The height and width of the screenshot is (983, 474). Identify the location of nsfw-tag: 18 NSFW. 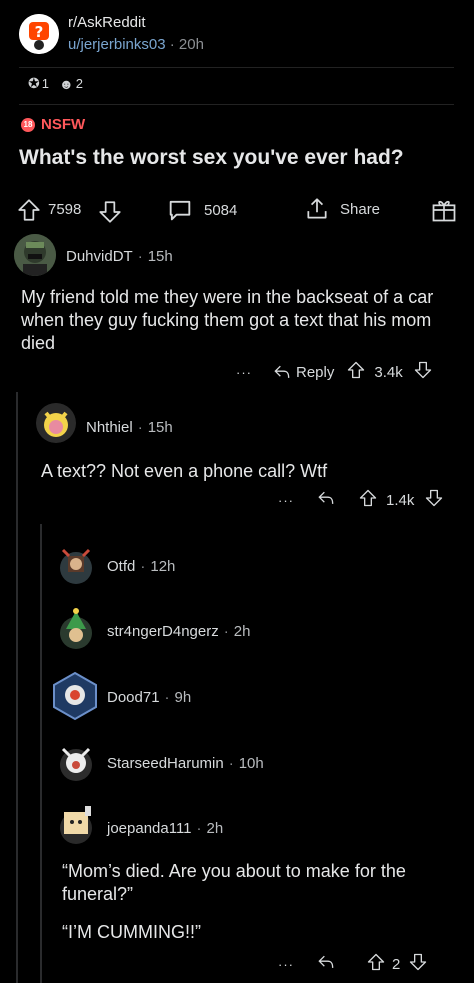
(53, 124).